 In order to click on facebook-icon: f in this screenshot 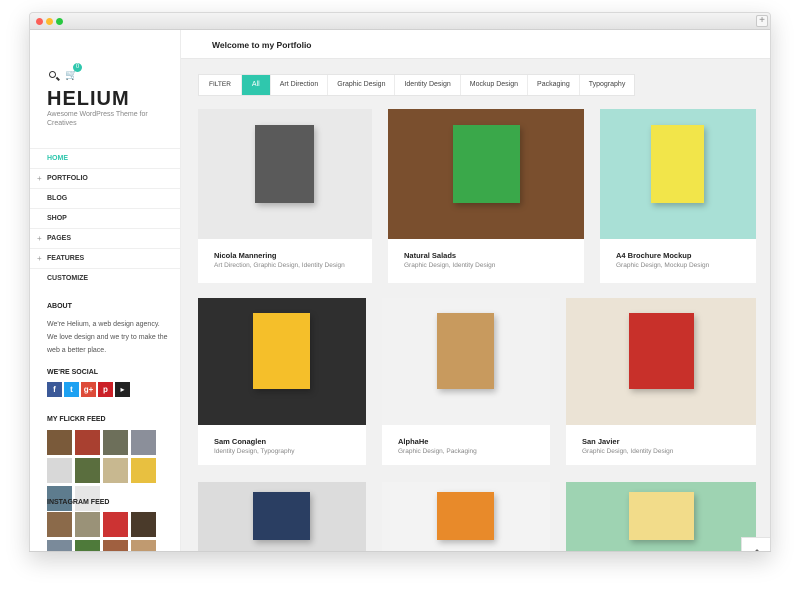, I will do `click(54, 389)`.